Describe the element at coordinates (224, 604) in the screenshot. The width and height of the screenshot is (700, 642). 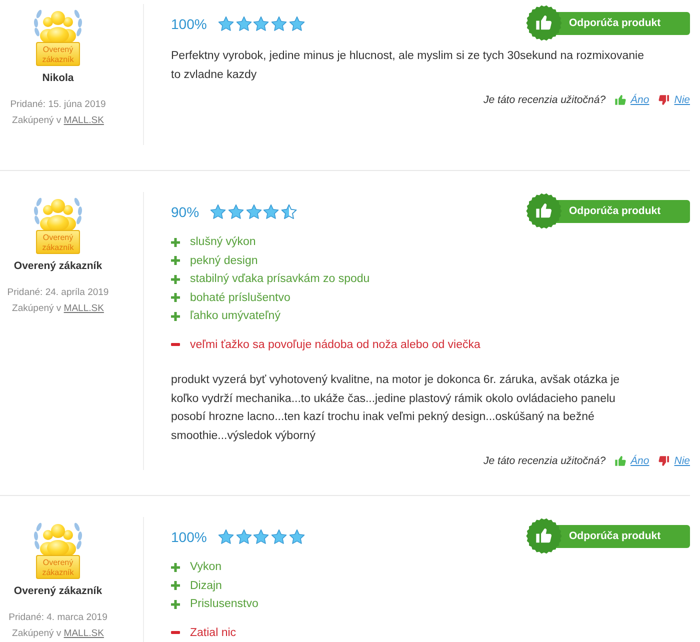
I see `pro-text: Prislusenstvo` at that location.